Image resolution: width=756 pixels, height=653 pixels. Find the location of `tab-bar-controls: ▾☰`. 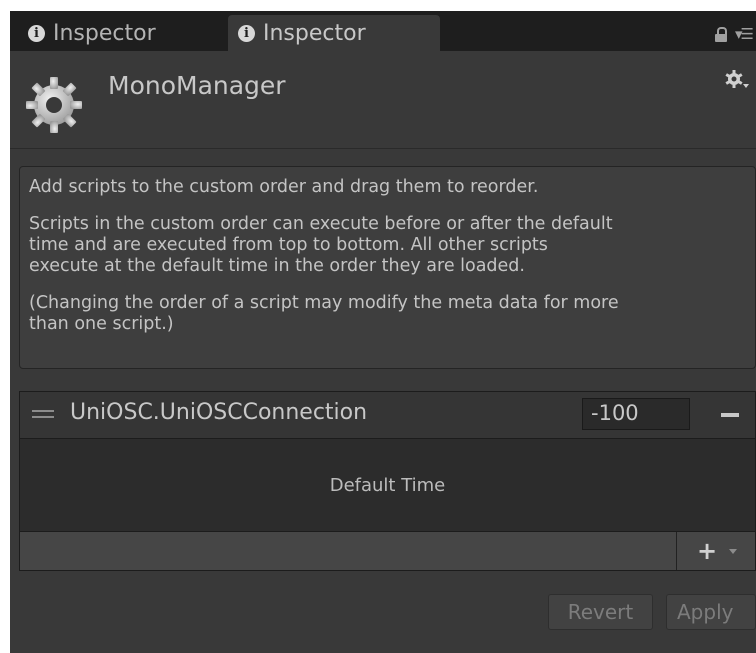

tab-bar-controls: ▾☰ is located at coordinates (734, 34).